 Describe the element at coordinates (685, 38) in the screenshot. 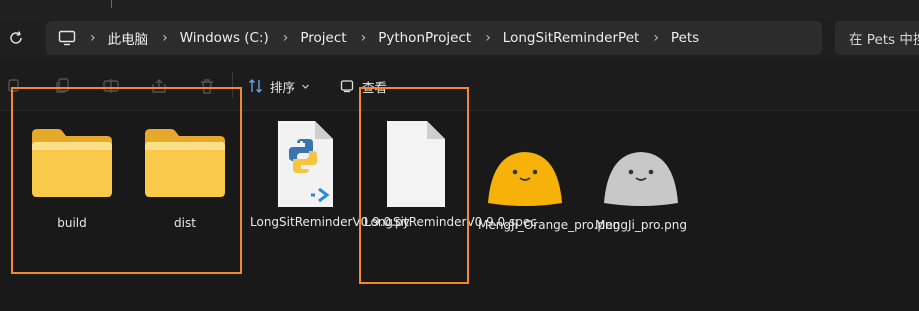

I see `breadcrumb-item-pets: Pets` at that location.